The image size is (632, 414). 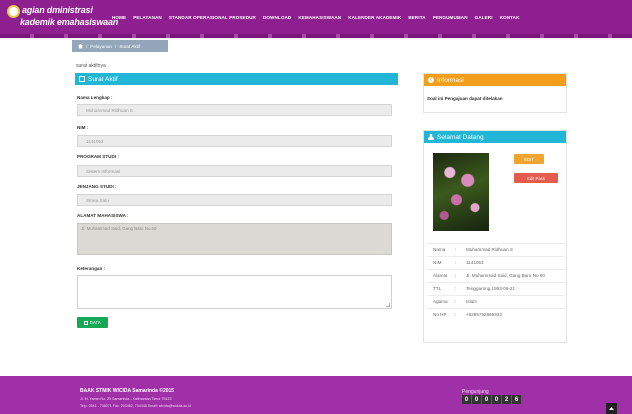 I want to click on nav-pengumuman: PENGUMUMAN, so click(x=450, y=17).